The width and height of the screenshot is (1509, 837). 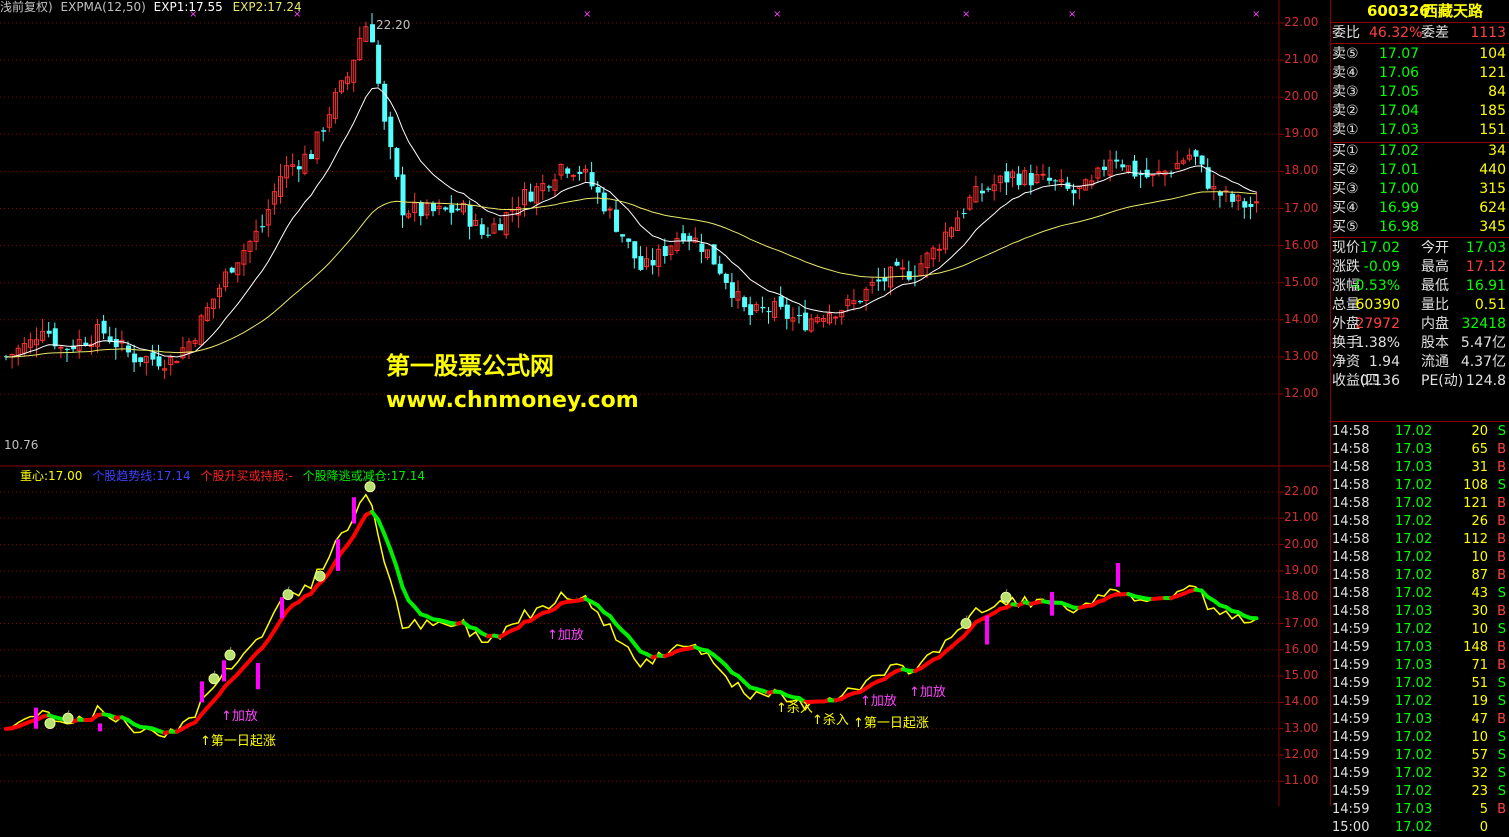 I want to click on stat-value: 5.47亿, so click(x=1483, y=343).